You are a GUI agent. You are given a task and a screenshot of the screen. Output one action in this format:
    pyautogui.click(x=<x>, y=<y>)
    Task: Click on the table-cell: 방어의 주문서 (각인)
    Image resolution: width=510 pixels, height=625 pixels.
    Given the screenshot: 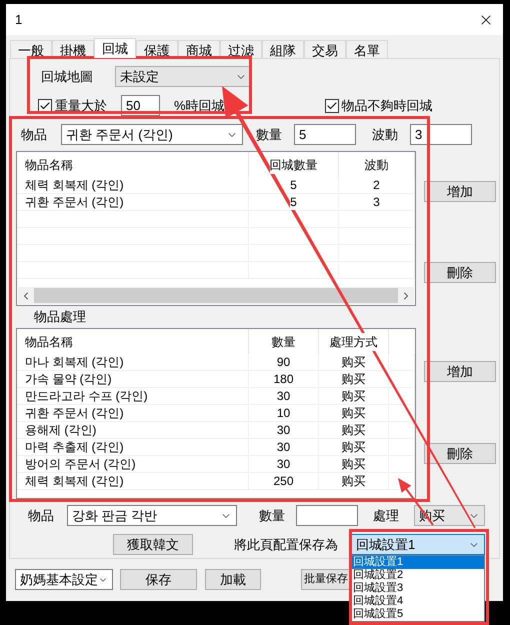 What is the action you would take?
    pyautogui.click(x=80, y=464)
    